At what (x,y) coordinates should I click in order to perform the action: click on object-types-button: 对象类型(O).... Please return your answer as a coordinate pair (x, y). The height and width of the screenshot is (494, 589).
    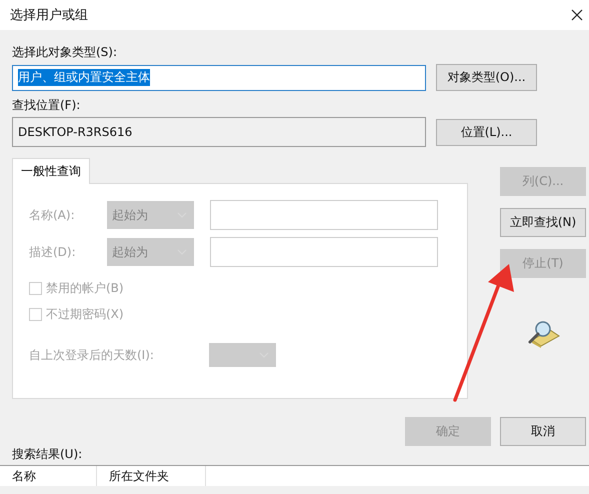
    Looking at the image, I should click on (486, 77).